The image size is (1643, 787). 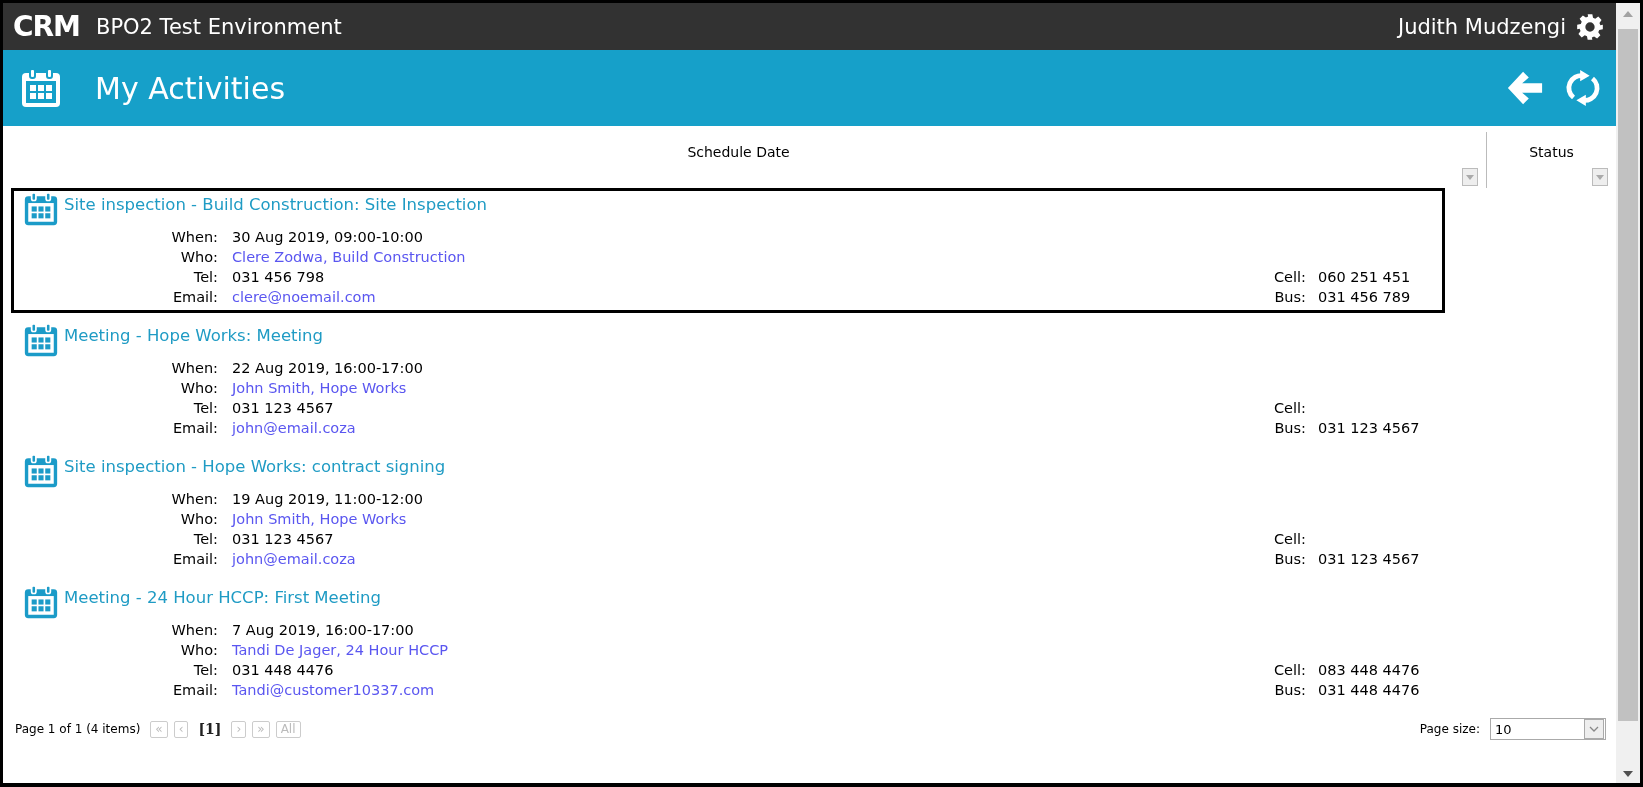 I want to click on page-size-select: 10, so click(x=1548, y=729).